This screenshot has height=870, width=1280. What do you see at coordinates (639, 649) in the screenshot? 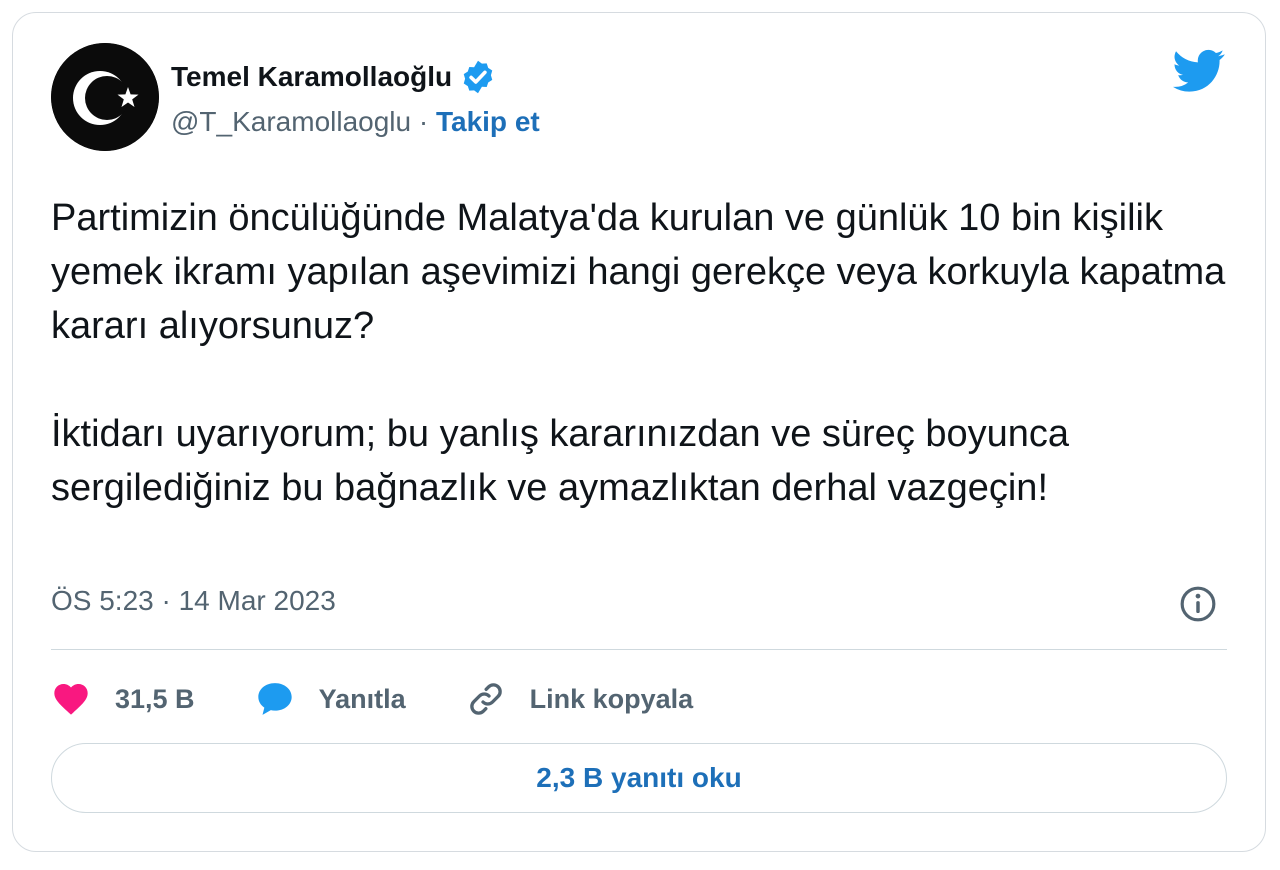
I see `divider` at bounding box center [639, 649].